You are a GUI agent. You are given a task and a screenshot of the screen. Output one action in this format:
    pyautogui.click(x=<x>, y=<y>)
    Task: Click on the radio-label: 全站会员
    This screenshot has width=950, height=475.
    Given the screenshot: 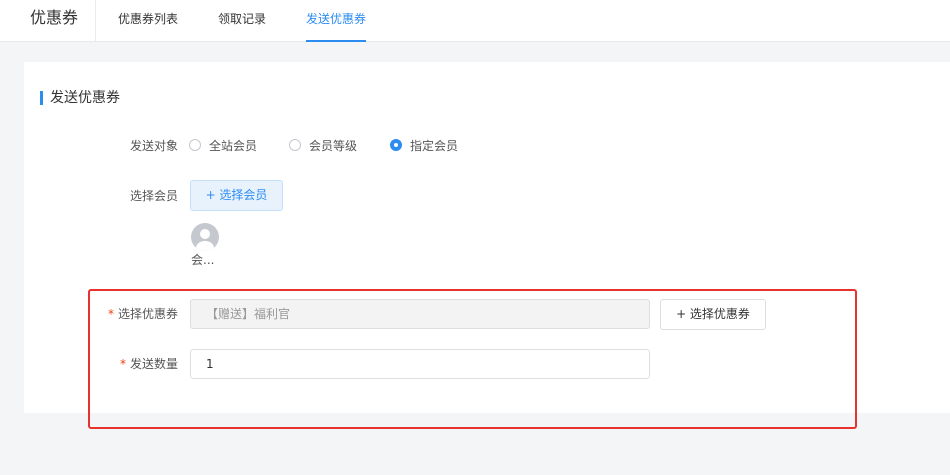 What is the action you would take?
    pyautogui.click(x=233, y=146)
    